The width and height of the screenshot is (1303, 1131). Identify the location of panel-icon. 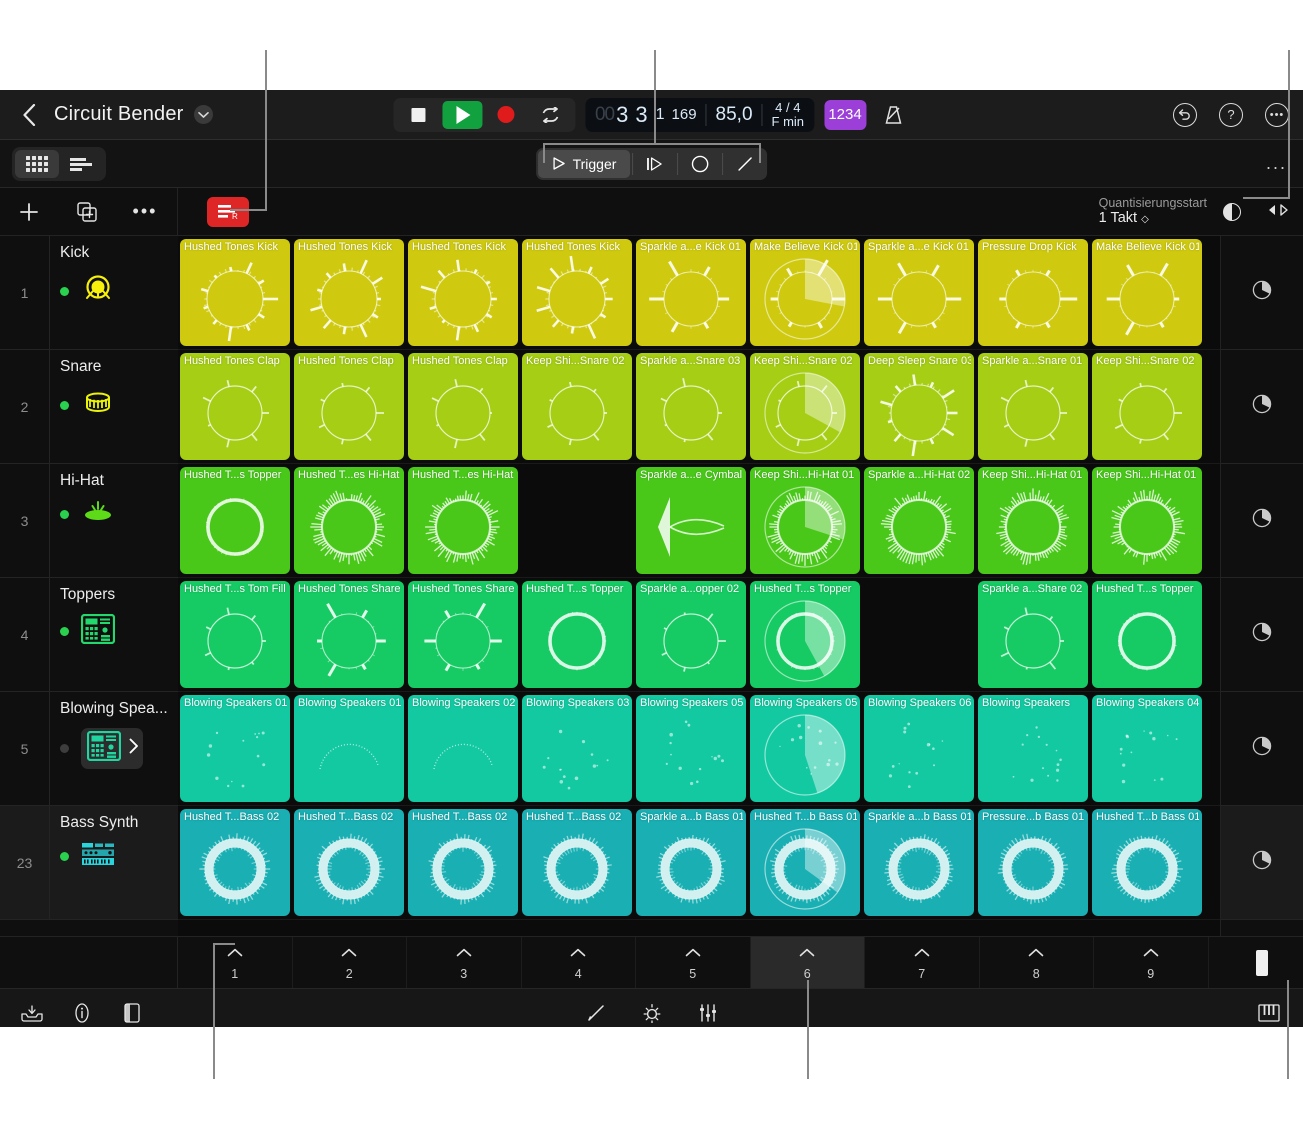
(132, 1013).